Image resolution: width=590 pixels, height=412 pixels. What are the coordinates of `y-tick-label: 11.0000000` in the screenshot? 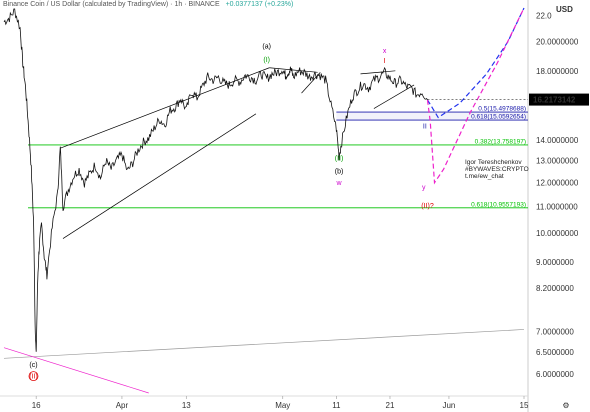 It's located at (557, 207).